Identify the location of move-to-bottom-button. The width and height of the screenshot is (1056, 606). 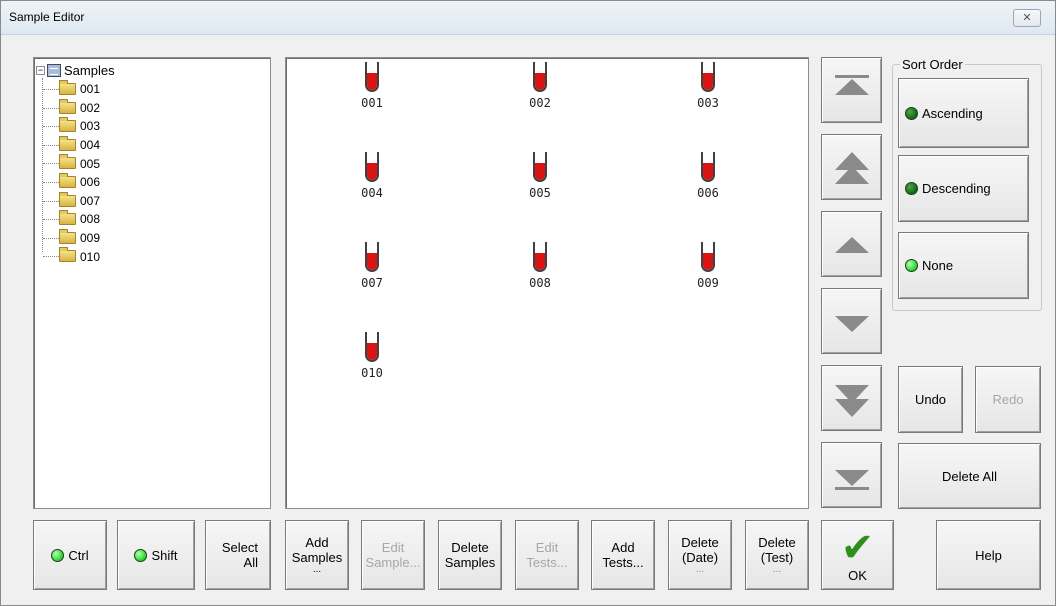
(851, 475).